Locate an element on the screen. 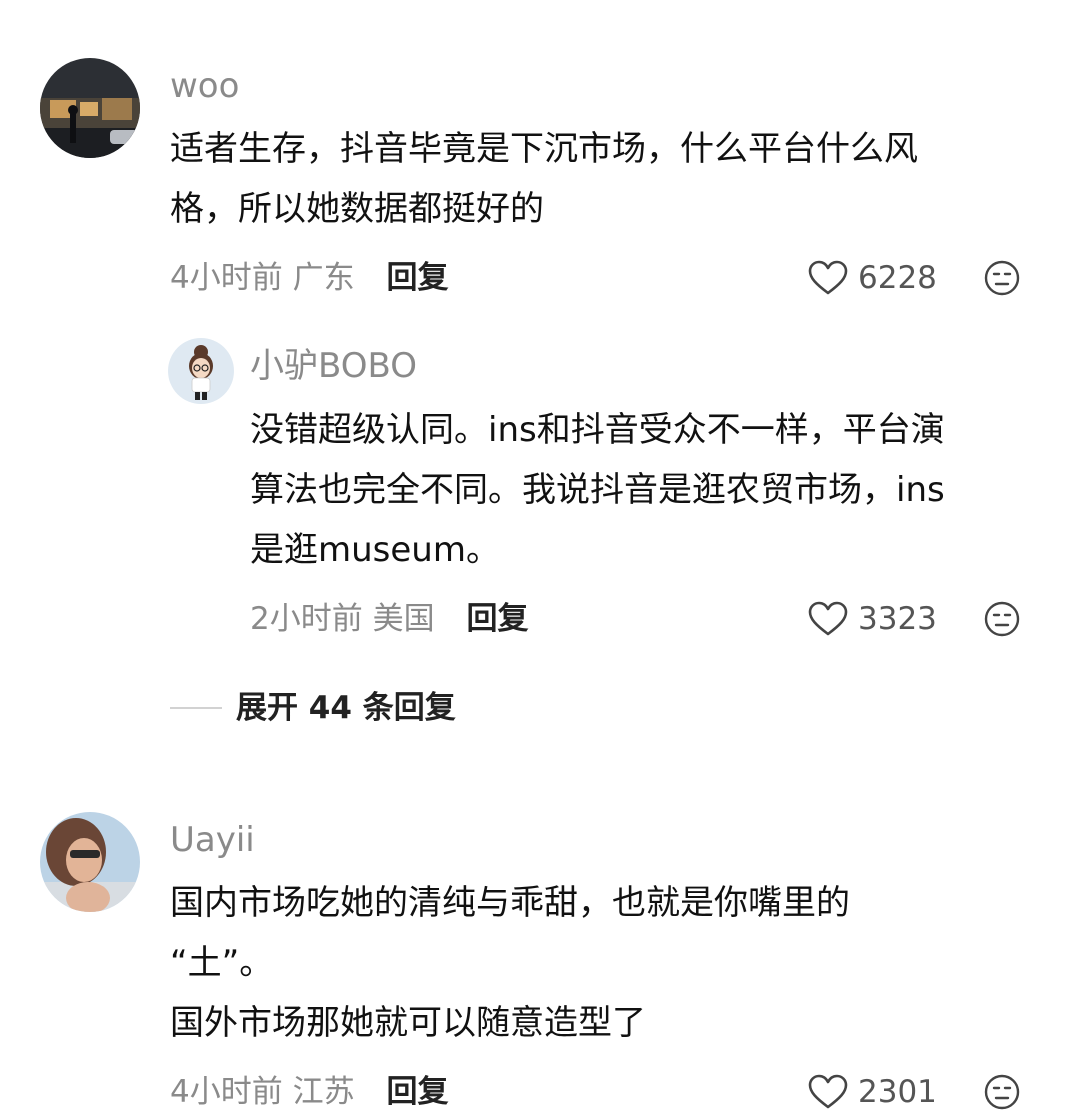 This screenshot has width=1080, height=1112. like-button: 2301 is located at coordinates (872, 1092).